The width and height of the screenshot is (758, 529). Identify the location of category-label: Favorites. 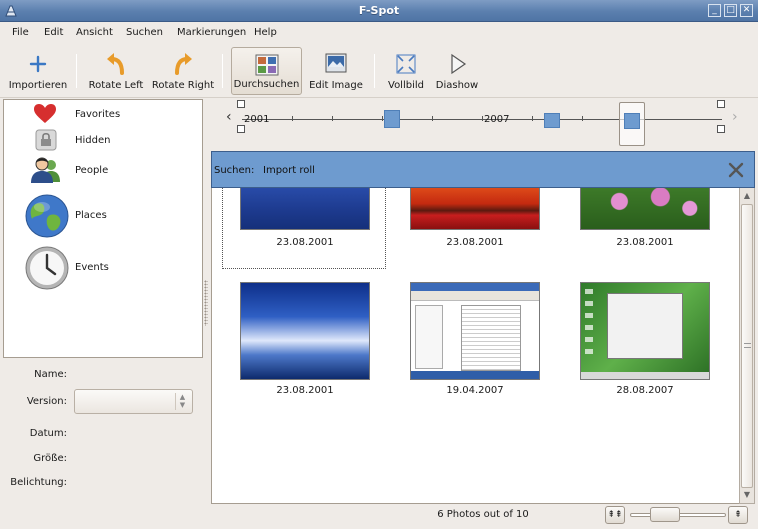
(98, 114).